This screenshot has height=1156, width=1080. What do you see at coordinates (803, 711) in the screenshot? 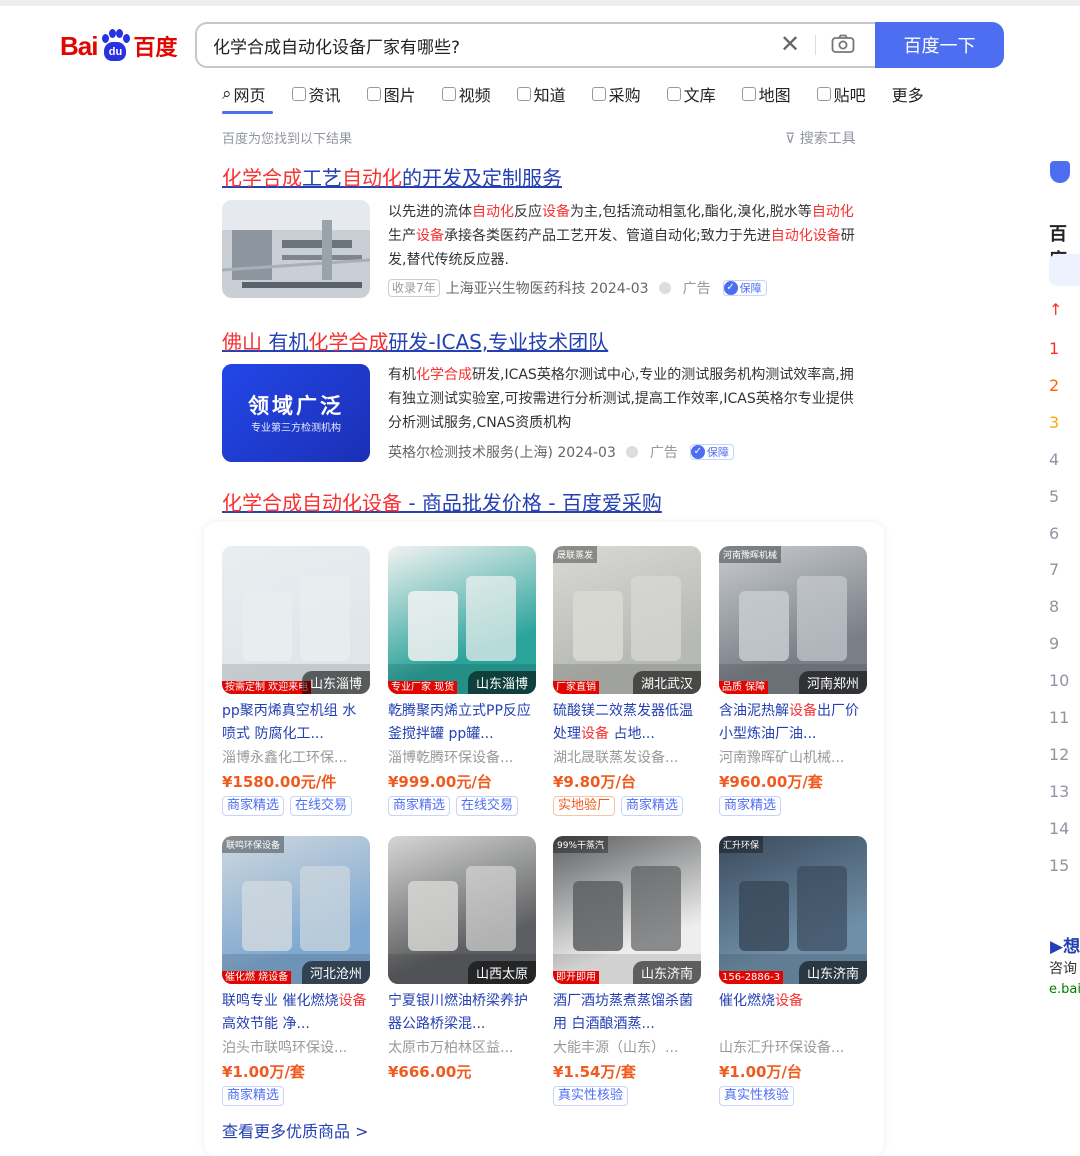
I see `highlight-term: 设备` at bounding box center [803, 711].